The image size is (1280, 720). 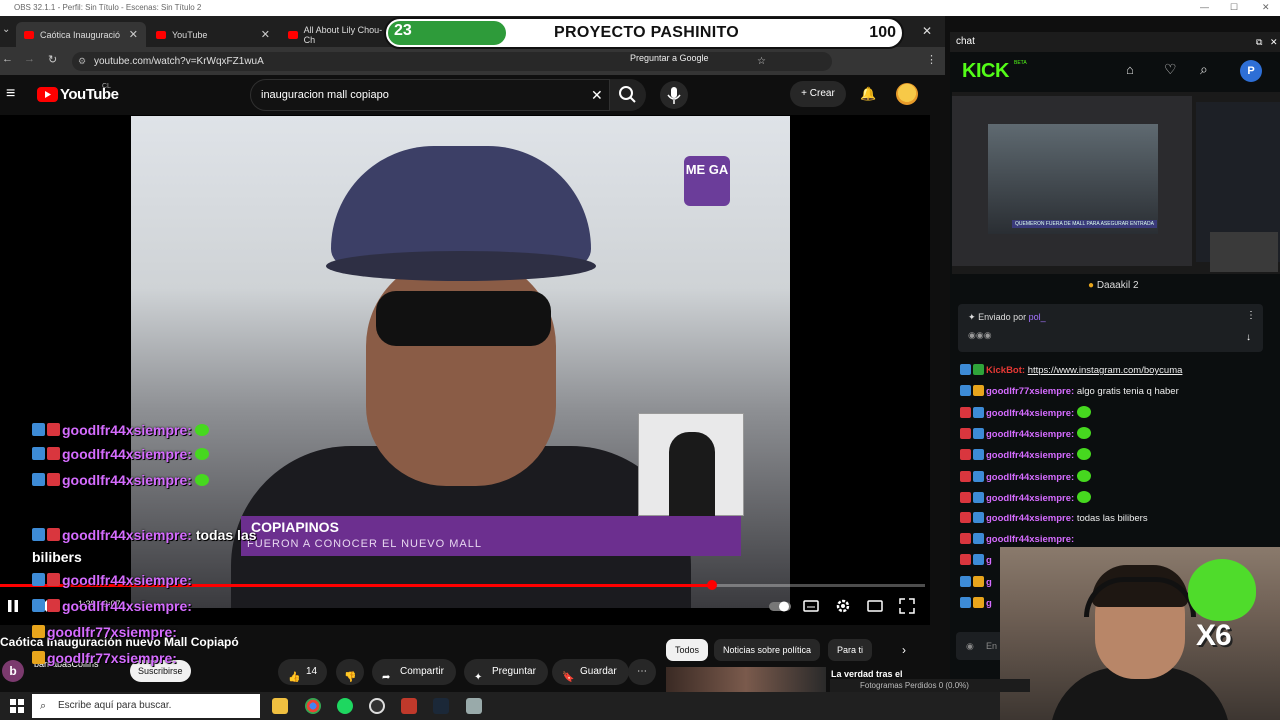 I want to click on user-avatar: P, so click(x=1251, y=71).